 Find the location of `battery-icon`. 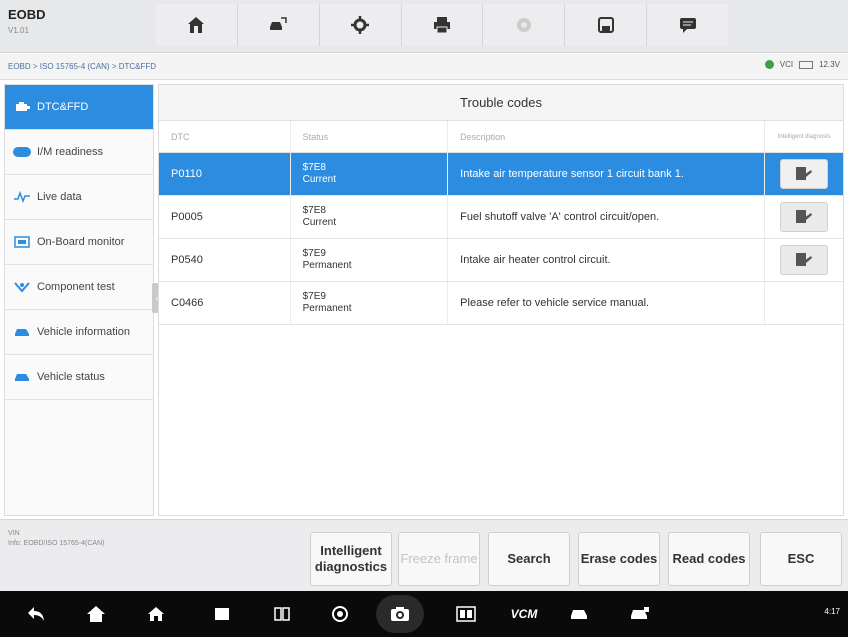

battery-icon is located at coordinates (806, 64).